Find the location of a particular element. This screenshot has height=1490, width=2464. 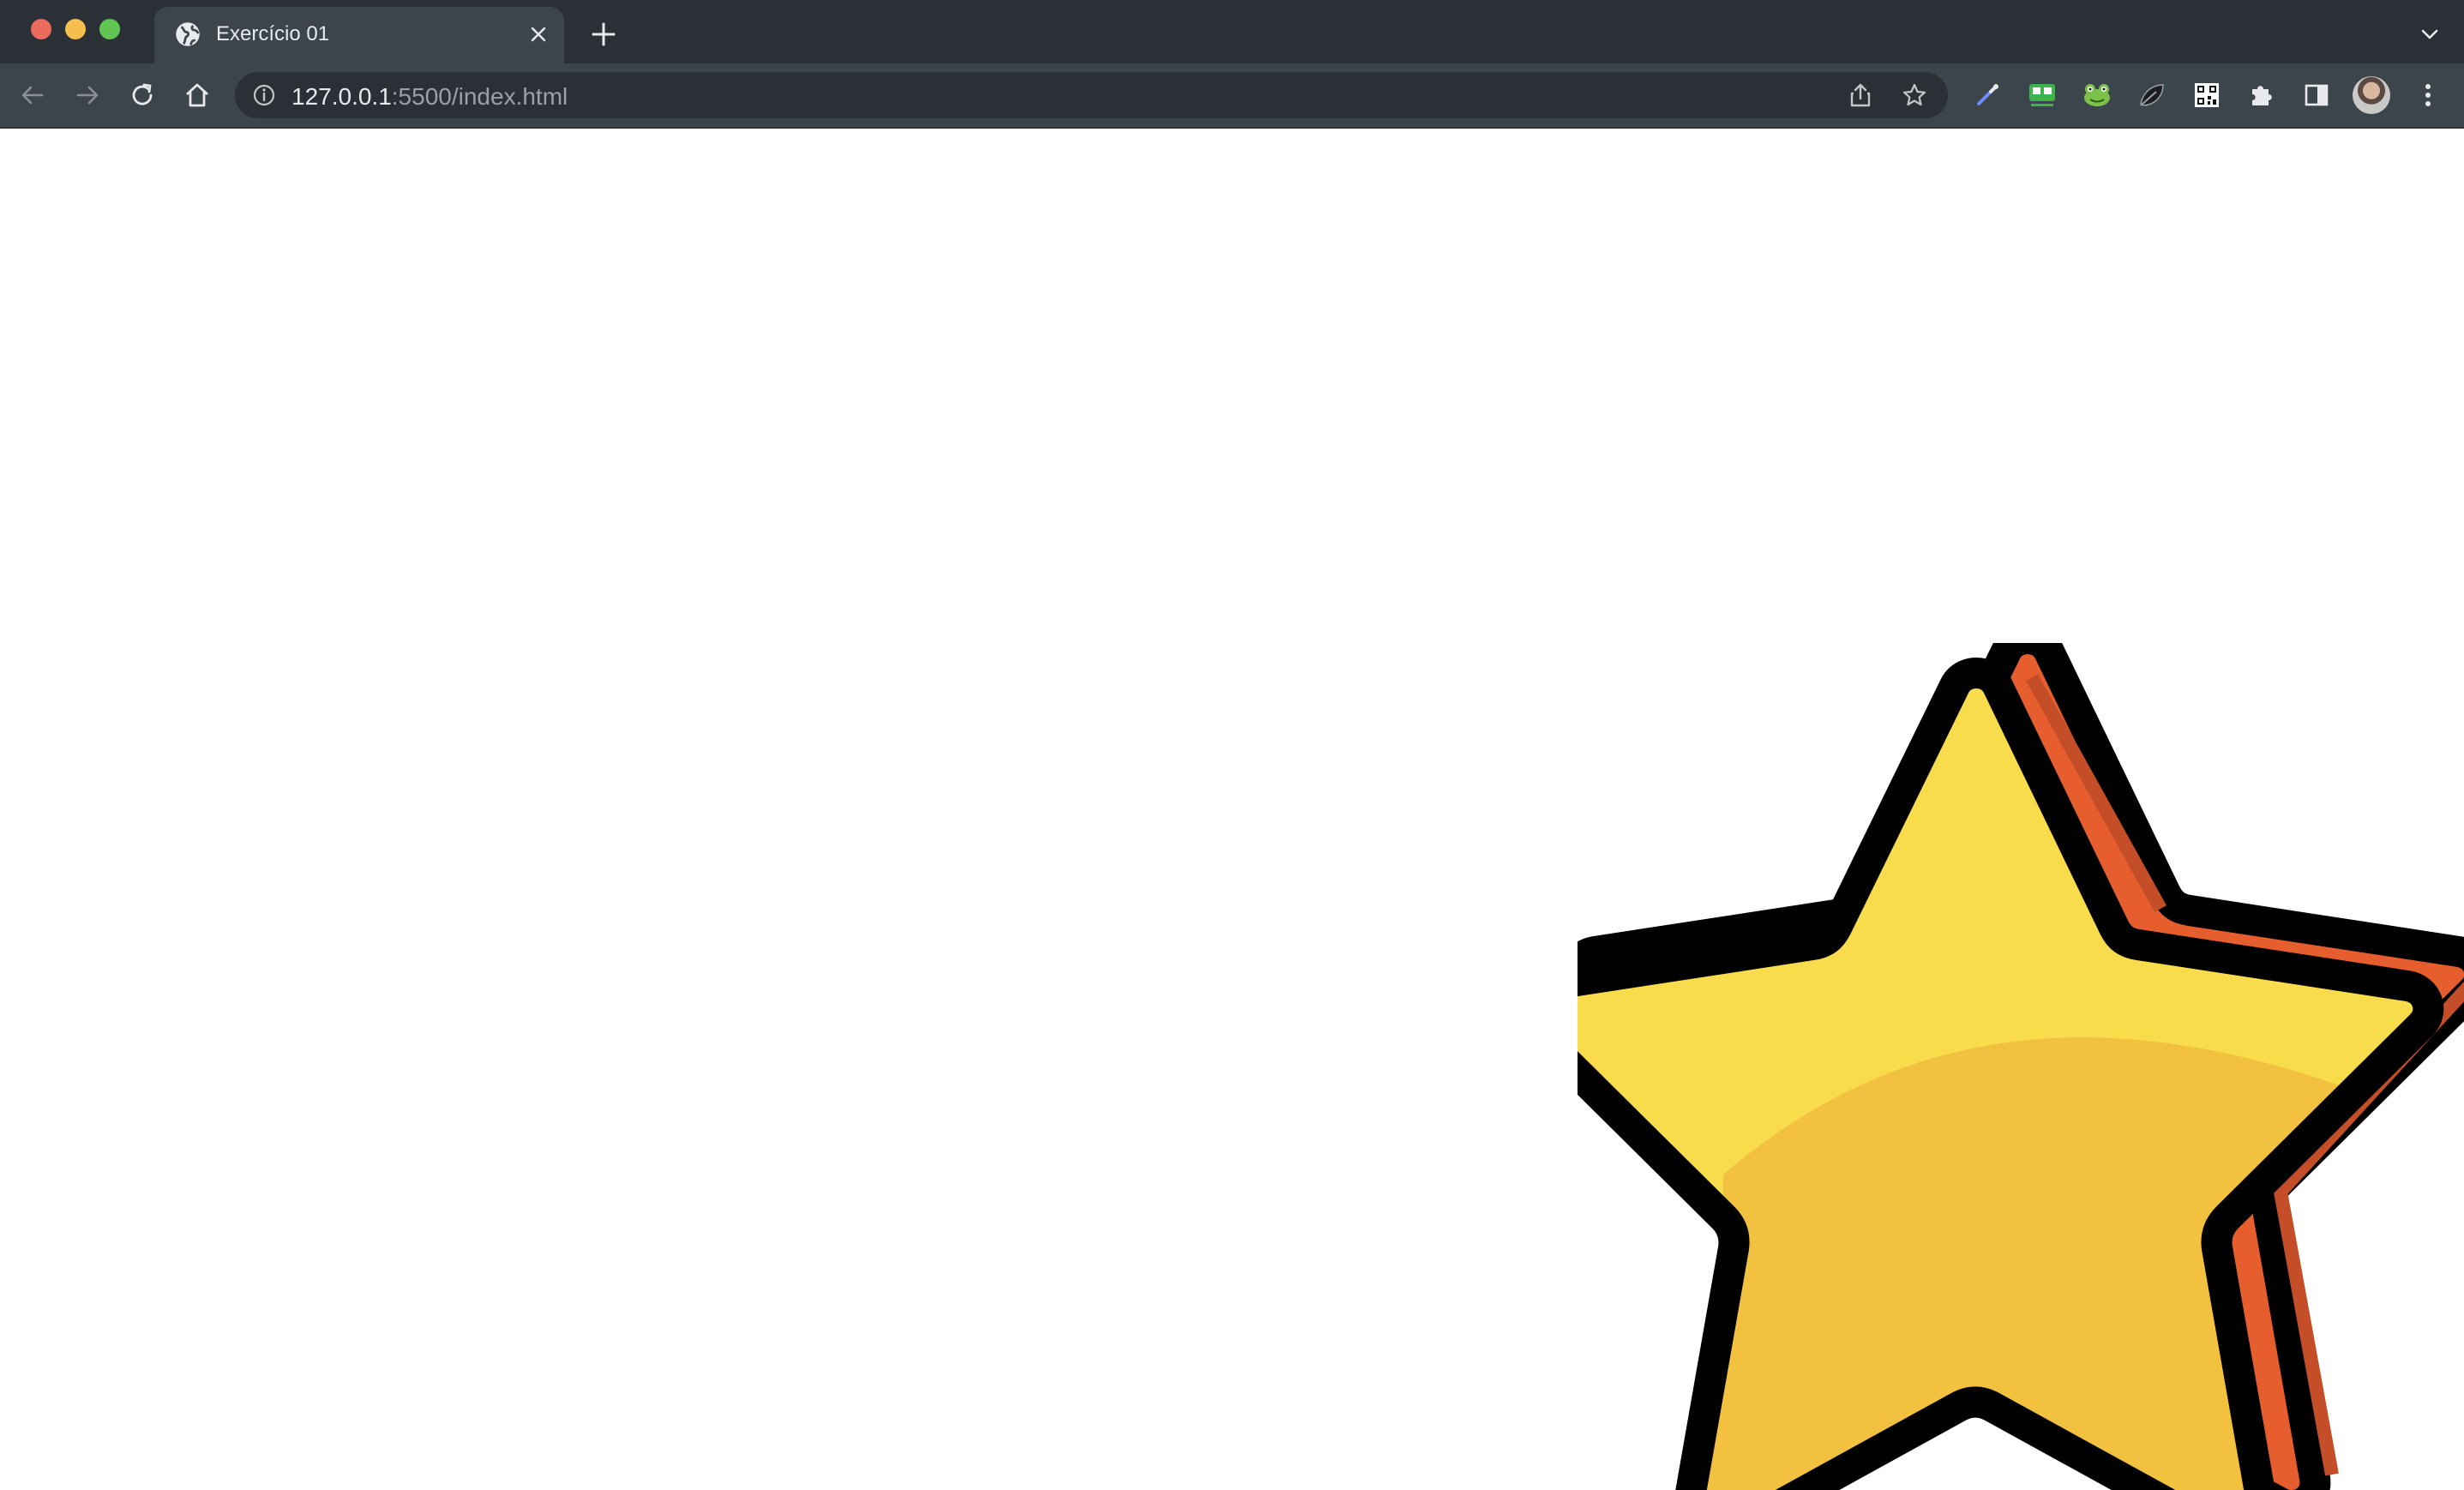

new-tab-button is located at coordinates (603, 34).